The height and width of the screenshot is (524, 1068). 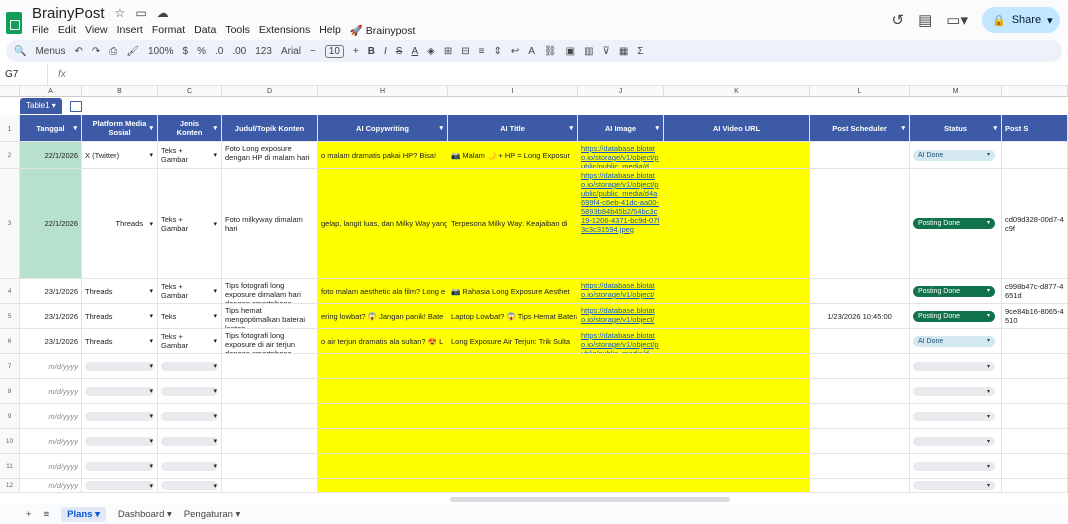 I want to click on header-jenis: Jenis Konten ▾, so click(x=190, y=128).